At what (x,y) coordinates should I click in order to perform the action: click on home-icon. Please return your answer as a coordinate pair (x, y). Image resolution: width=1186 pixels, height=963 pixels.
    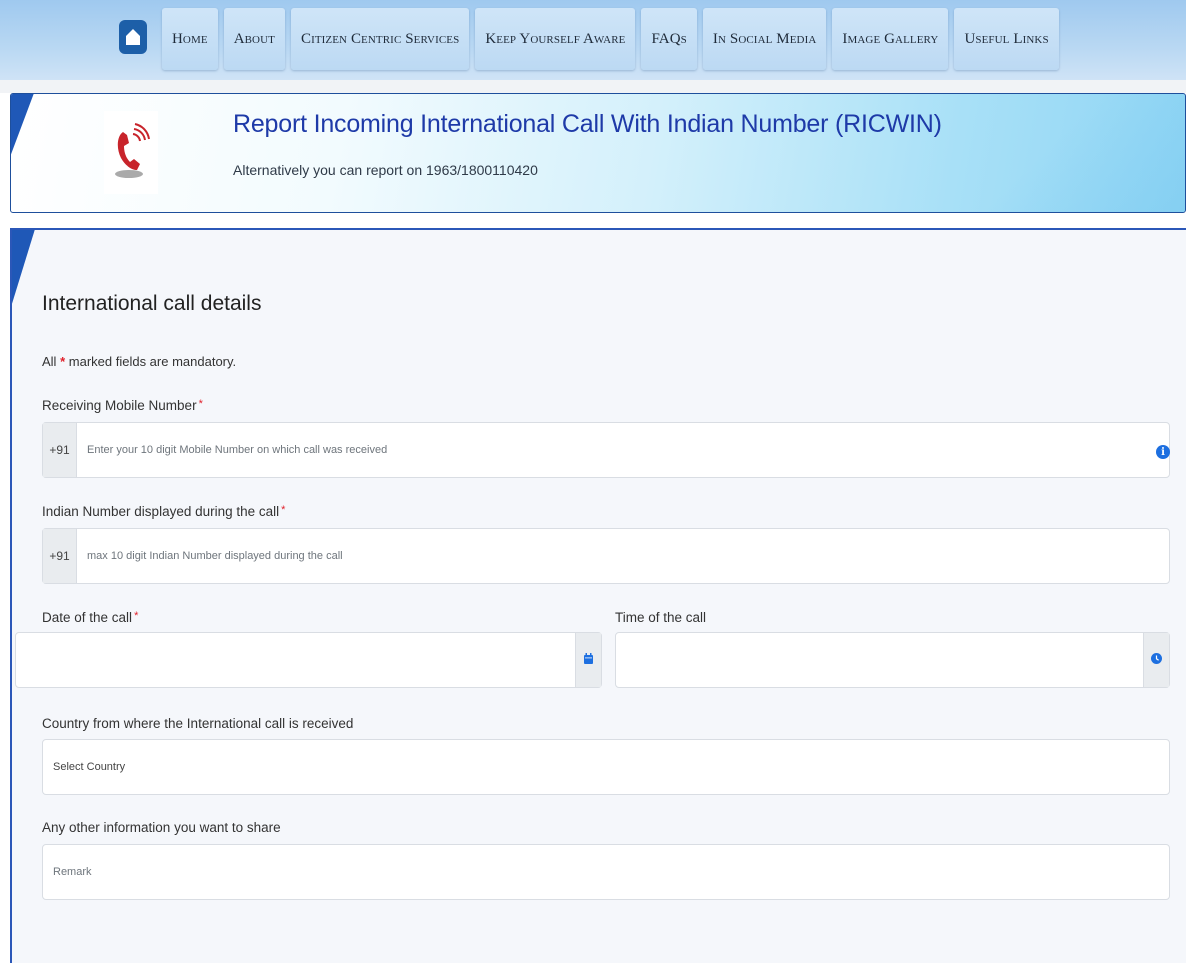
    Looking at the image, I should click on (133, 37).